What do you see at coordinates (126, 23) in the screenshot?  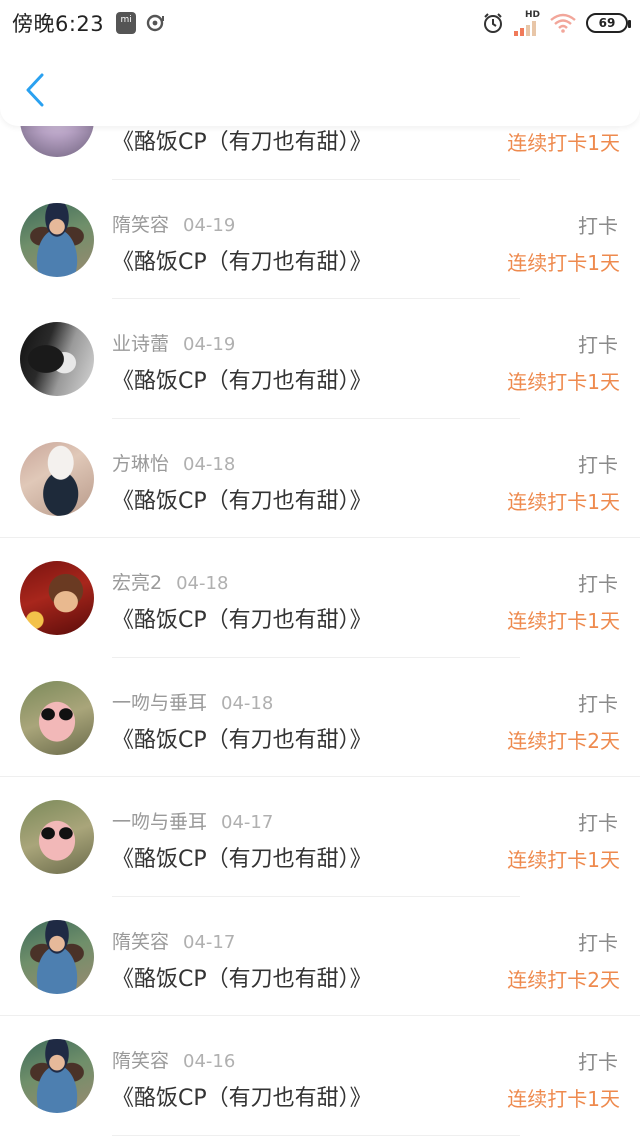 I see `mi-notification-icon: mi` at bounding box center [126, 23].